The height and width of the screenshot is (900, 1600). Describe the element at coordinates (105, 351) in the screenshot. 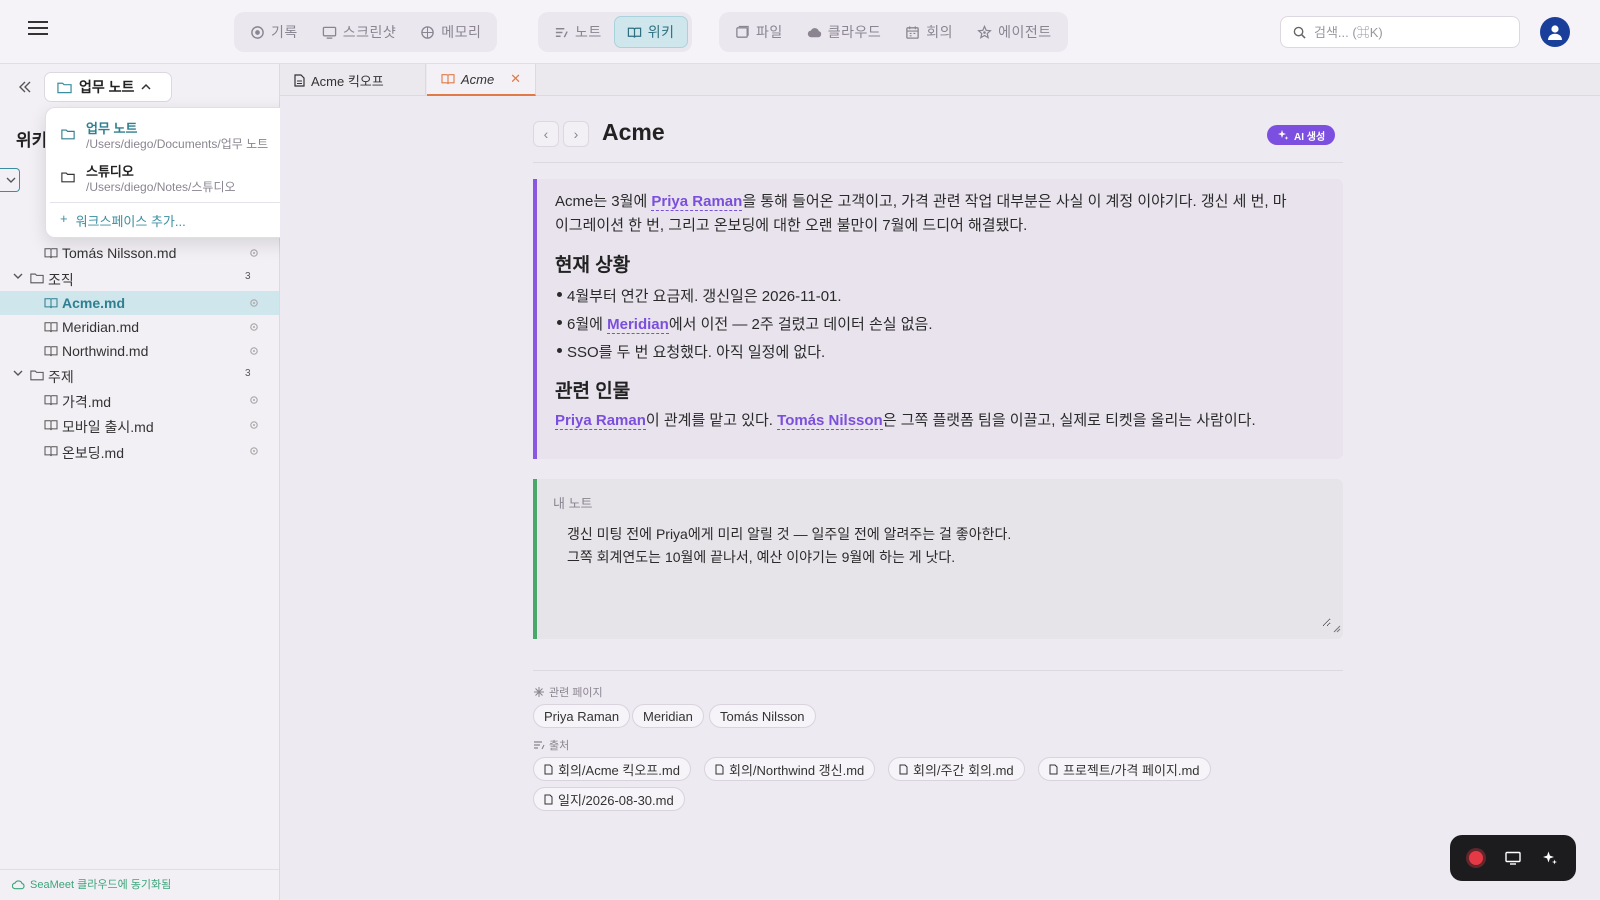

I see `tree-item-label: Northwind.md` at that location.